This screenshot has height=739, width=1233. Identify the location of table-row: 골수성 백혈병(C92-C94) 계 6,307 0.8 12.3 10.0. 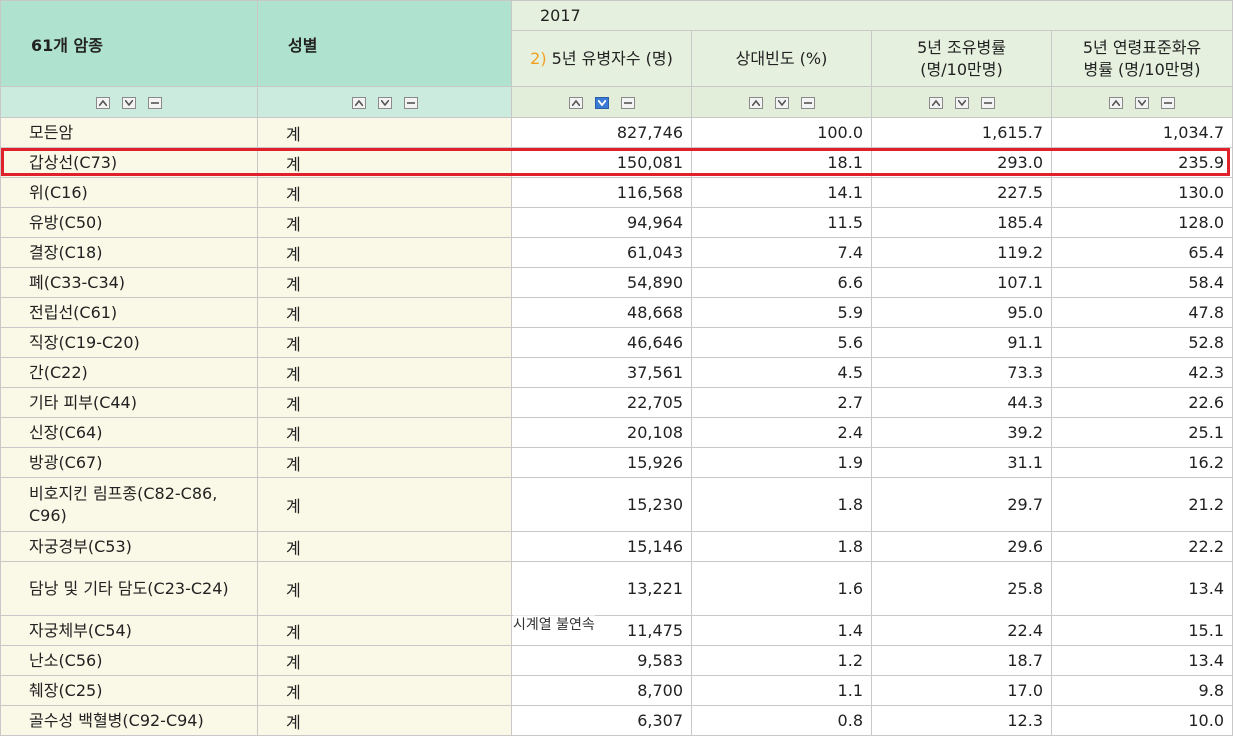
(616, 720).